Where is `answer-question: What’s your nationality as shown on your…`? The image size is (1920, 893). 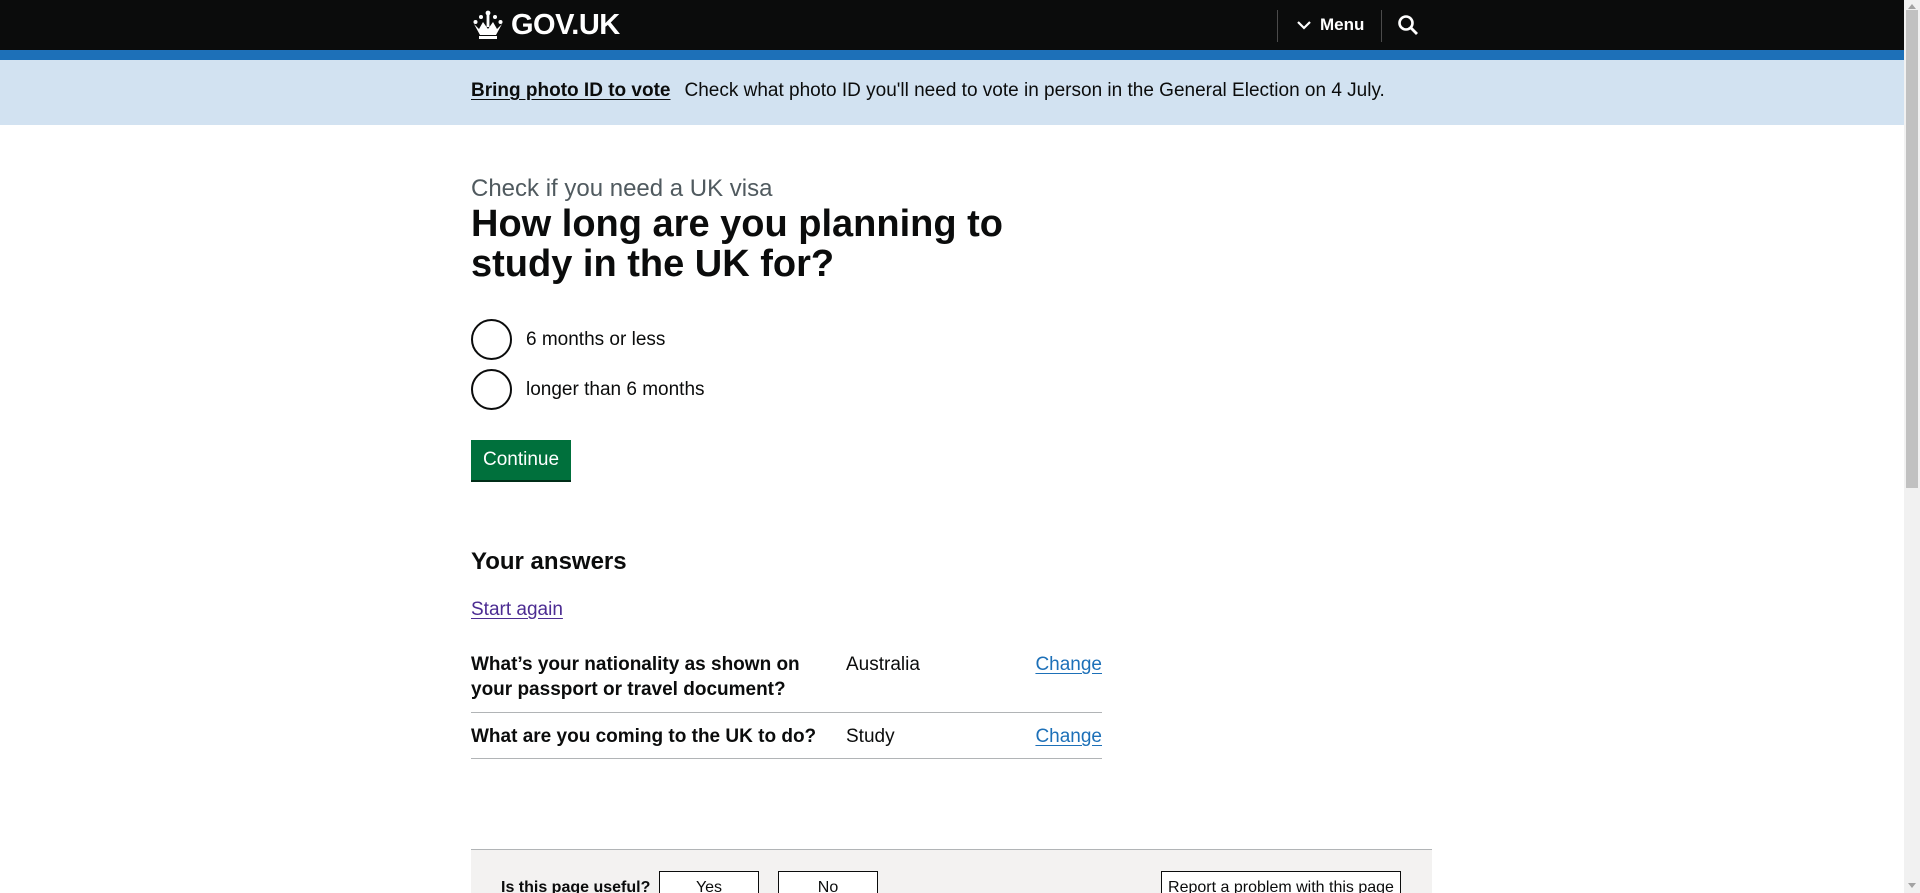
answer-question: What’s your nationality as shown on your… is located at coordinates (635, 677).